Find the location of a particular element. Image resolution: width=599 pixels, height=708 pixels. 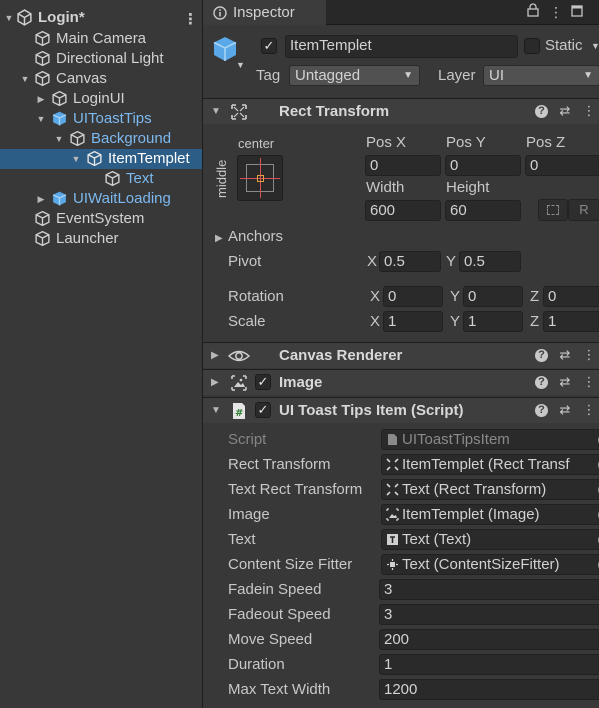

image-enabled-checkbox: ✓ is located at coordinates (263, 382).